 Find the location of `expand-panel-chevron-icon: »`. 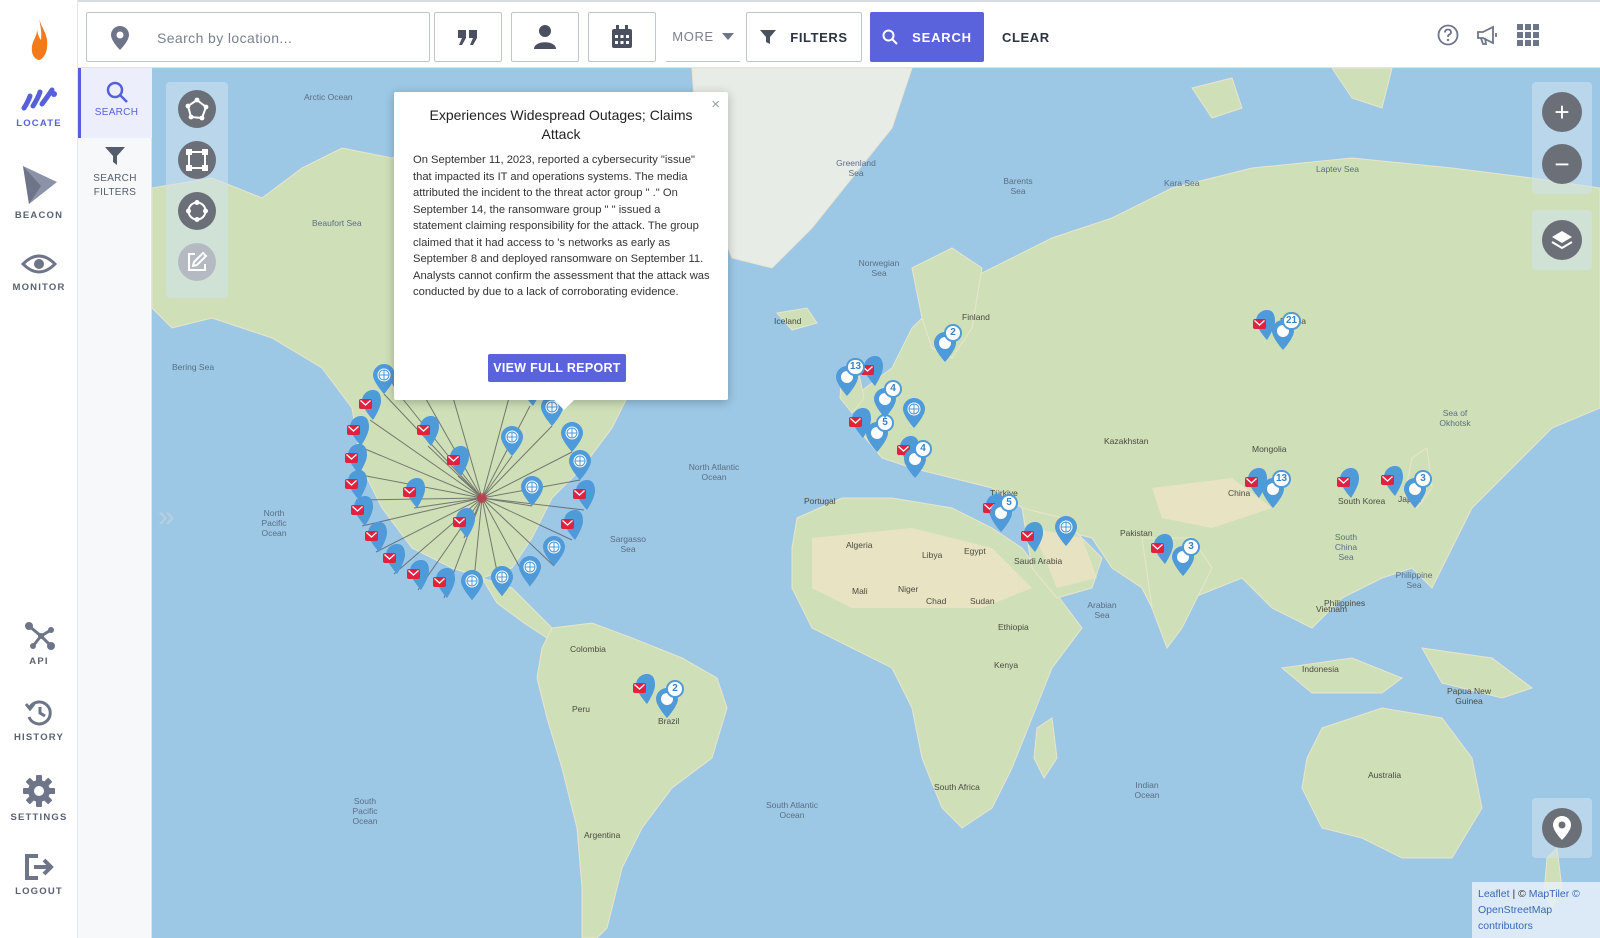

expand-panel-chevron-icon: » is located at coordinates (166, 517).